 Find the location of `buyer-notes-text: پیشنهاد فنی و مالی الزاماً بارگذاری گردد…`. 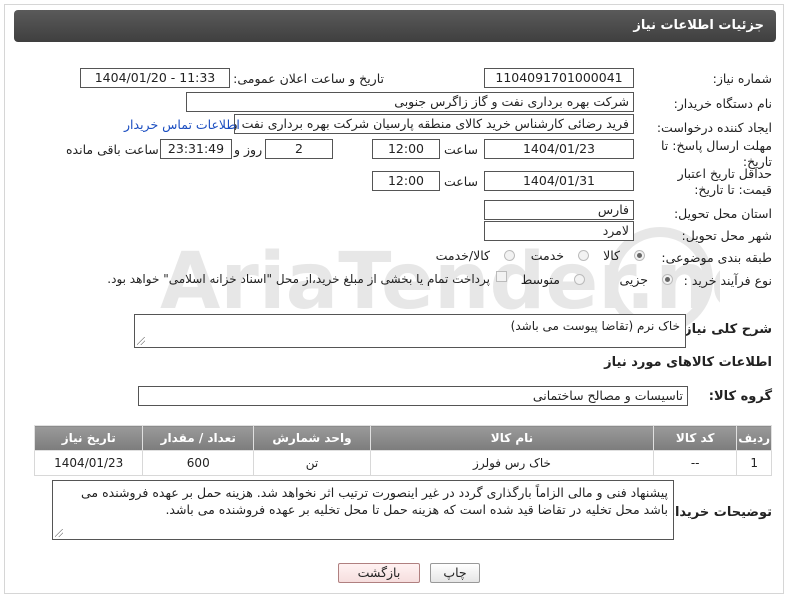

buyer-notes-text: پیشنهاد فنی و مالی الزاماً بارگذاری گردد… is located at coordinates (374, 501).